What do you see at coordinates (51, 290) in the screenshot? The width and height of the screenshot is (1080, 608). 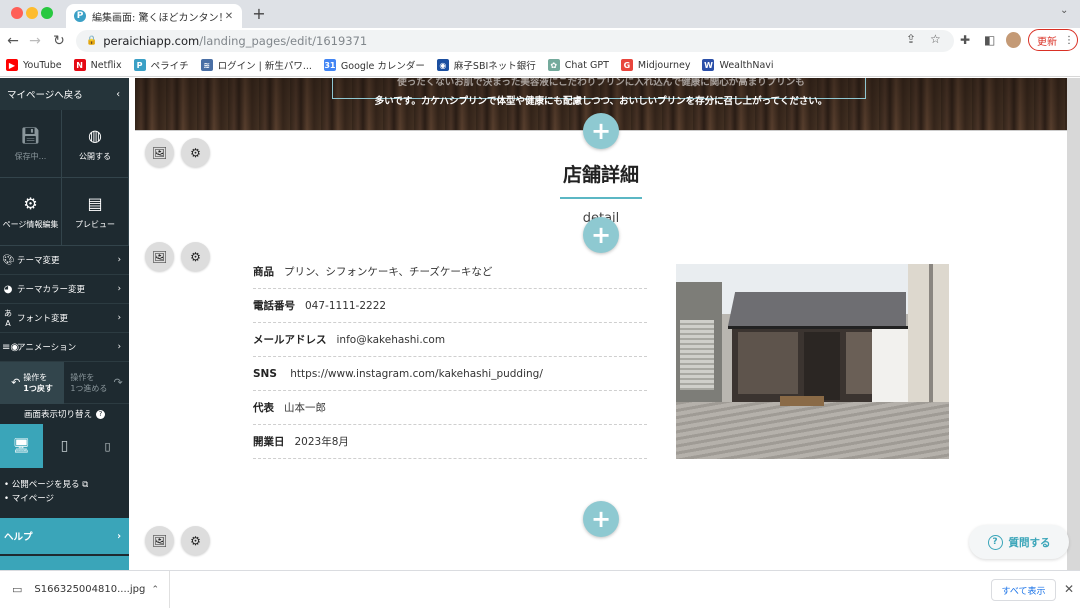 I see `sidebar-item-label: テーマカラー変更` at bounding box center [51, 290].